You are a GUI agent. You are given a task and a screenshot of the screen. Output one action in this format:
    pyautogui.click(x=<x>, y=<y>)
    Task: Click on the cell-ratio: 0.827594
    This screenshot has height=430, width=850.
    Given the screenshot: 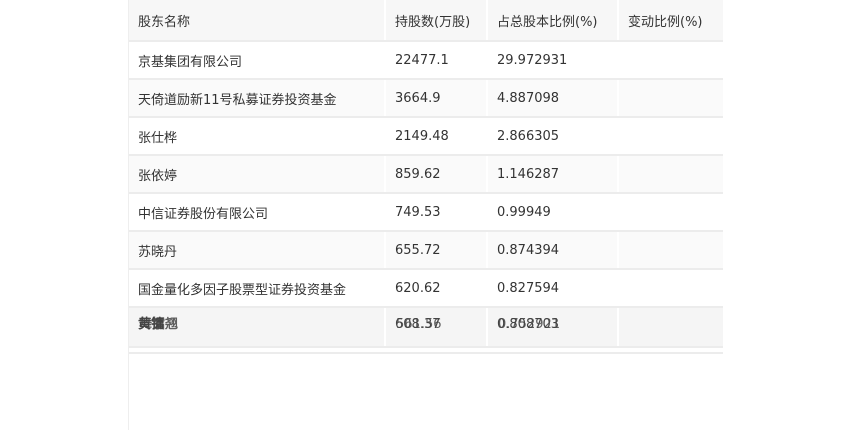 What is the action you would take?
    pyautogui.click(x=553, y=288)
    